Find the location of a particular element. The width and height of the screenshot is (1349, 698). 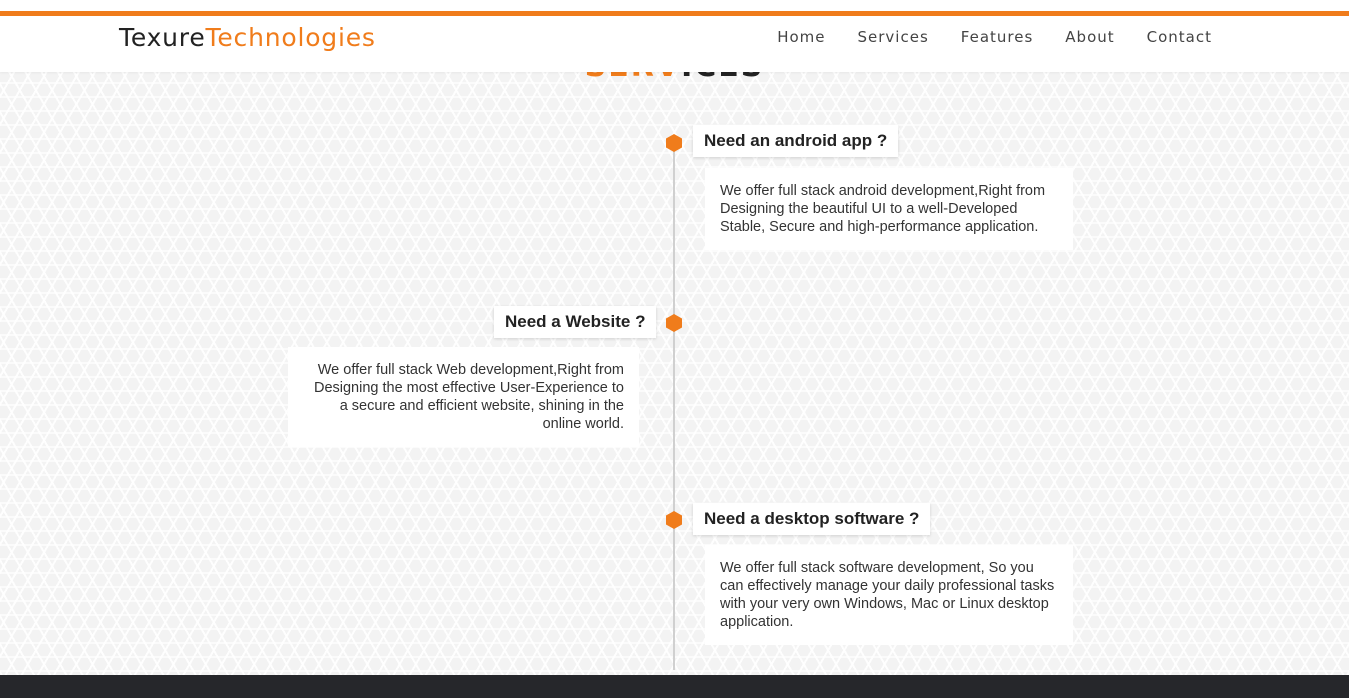

brand-name-part2: Technologies is located at coordinates (290, 37).